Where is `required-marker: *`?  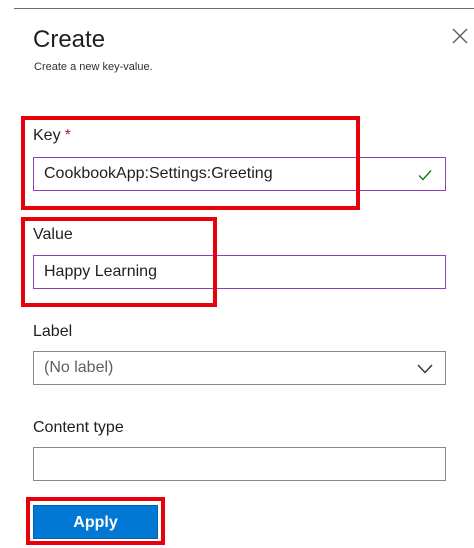
required-marker: * is located at coordinates (67, 135).